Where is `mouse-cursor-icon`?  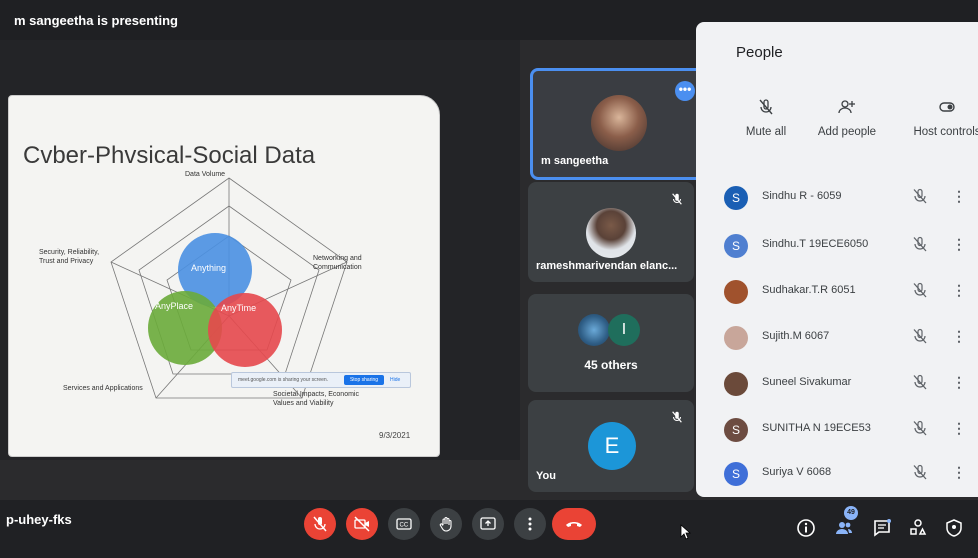
mouse-cursor-icon is located at coordinates (686, 532).